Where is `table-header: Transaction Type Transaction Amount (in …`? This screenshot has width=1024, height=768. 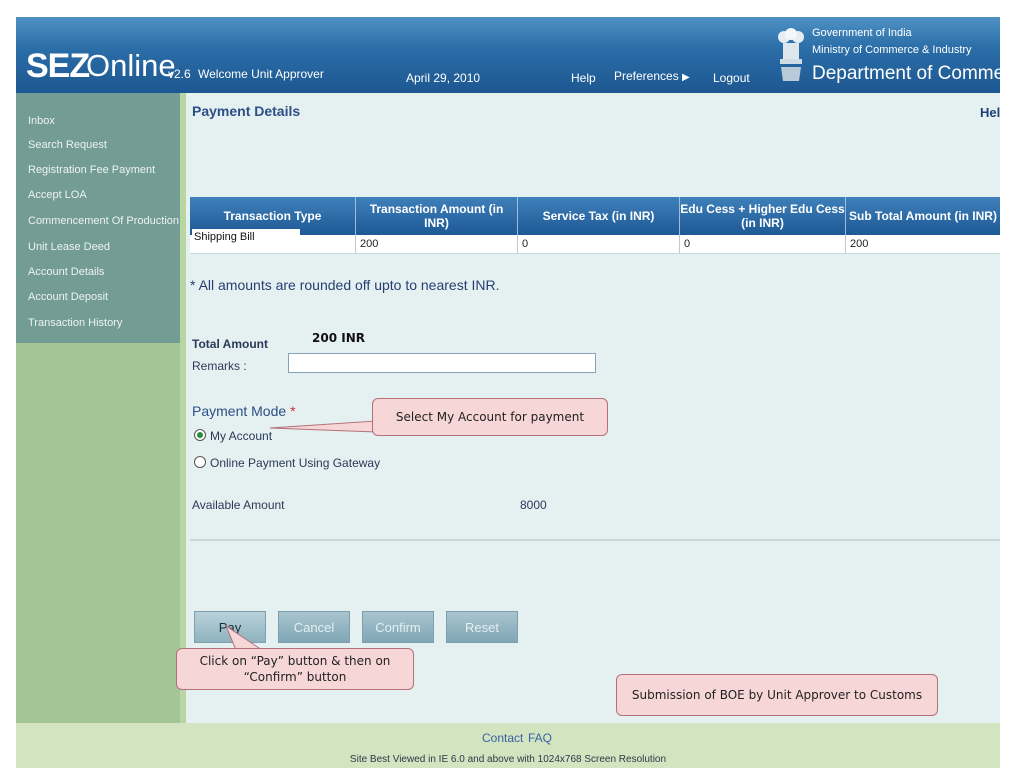
table-header: Transaction Type Transaction Amount (in … is located at coordinates (595, 216).